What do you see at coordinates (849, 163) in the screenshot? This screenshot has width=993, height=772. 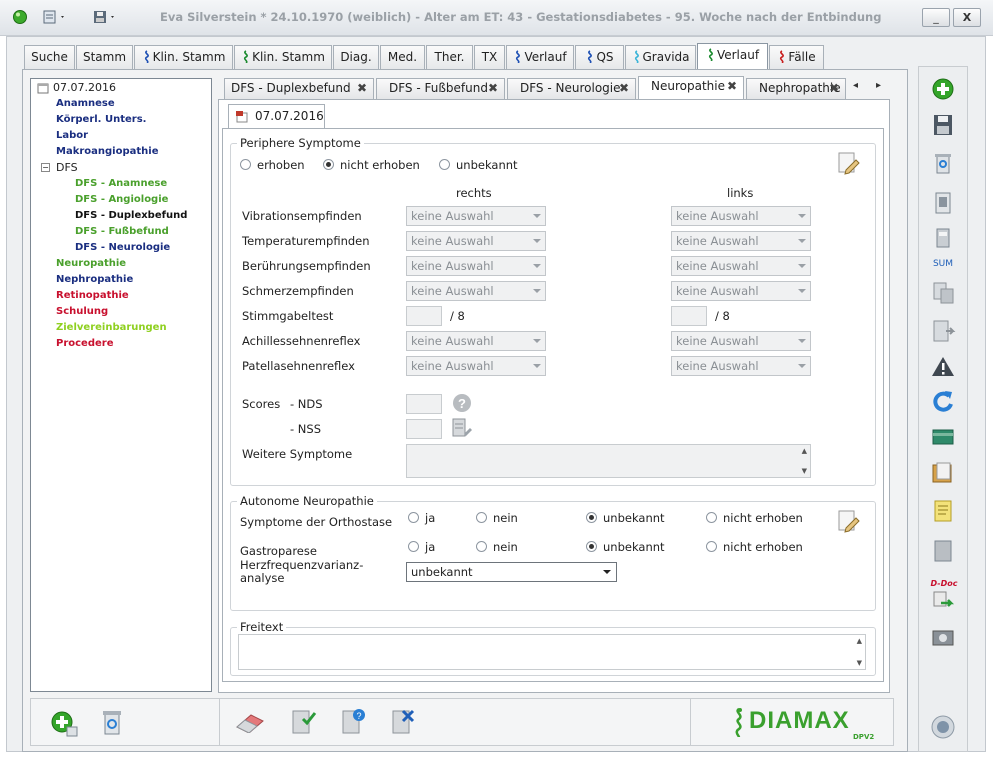 I see `edit-notes-icon` at bounding box center [849, 163].